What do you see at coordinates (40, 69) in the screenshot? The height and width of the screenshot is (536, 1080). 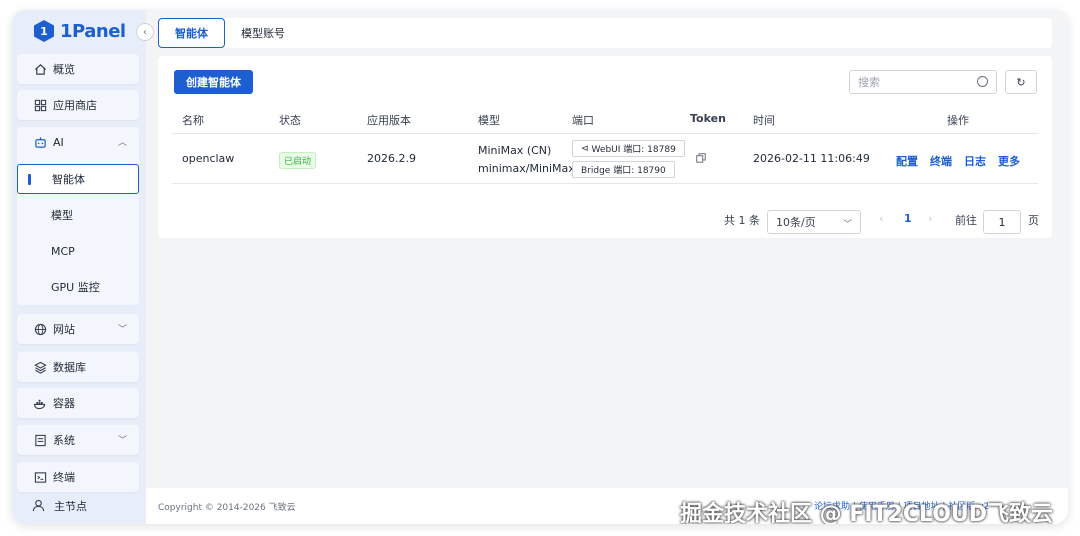 I see `home-icon` at bounding box center [40, 69].